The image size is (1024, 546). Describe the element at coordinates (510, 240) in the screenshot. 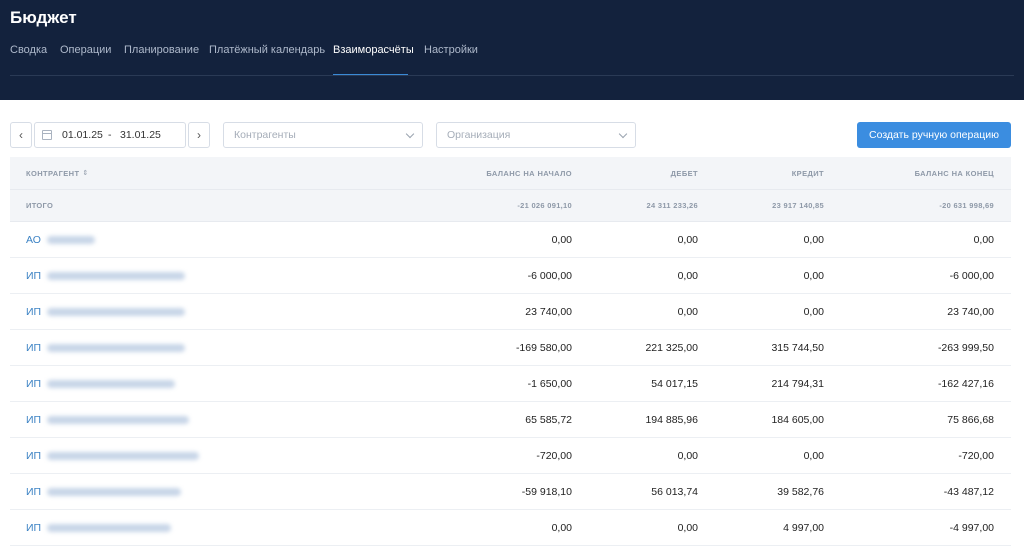

I see `table-row: АО 0,00 0,00 0,00 0,00` at that location.